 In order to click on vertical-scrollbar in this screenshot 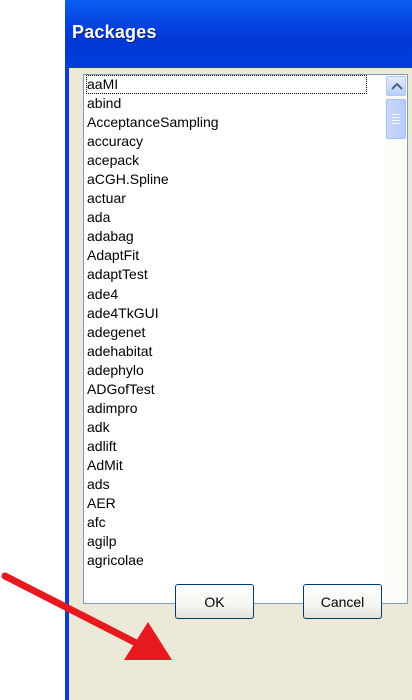, I will do `click(396, 339)`.